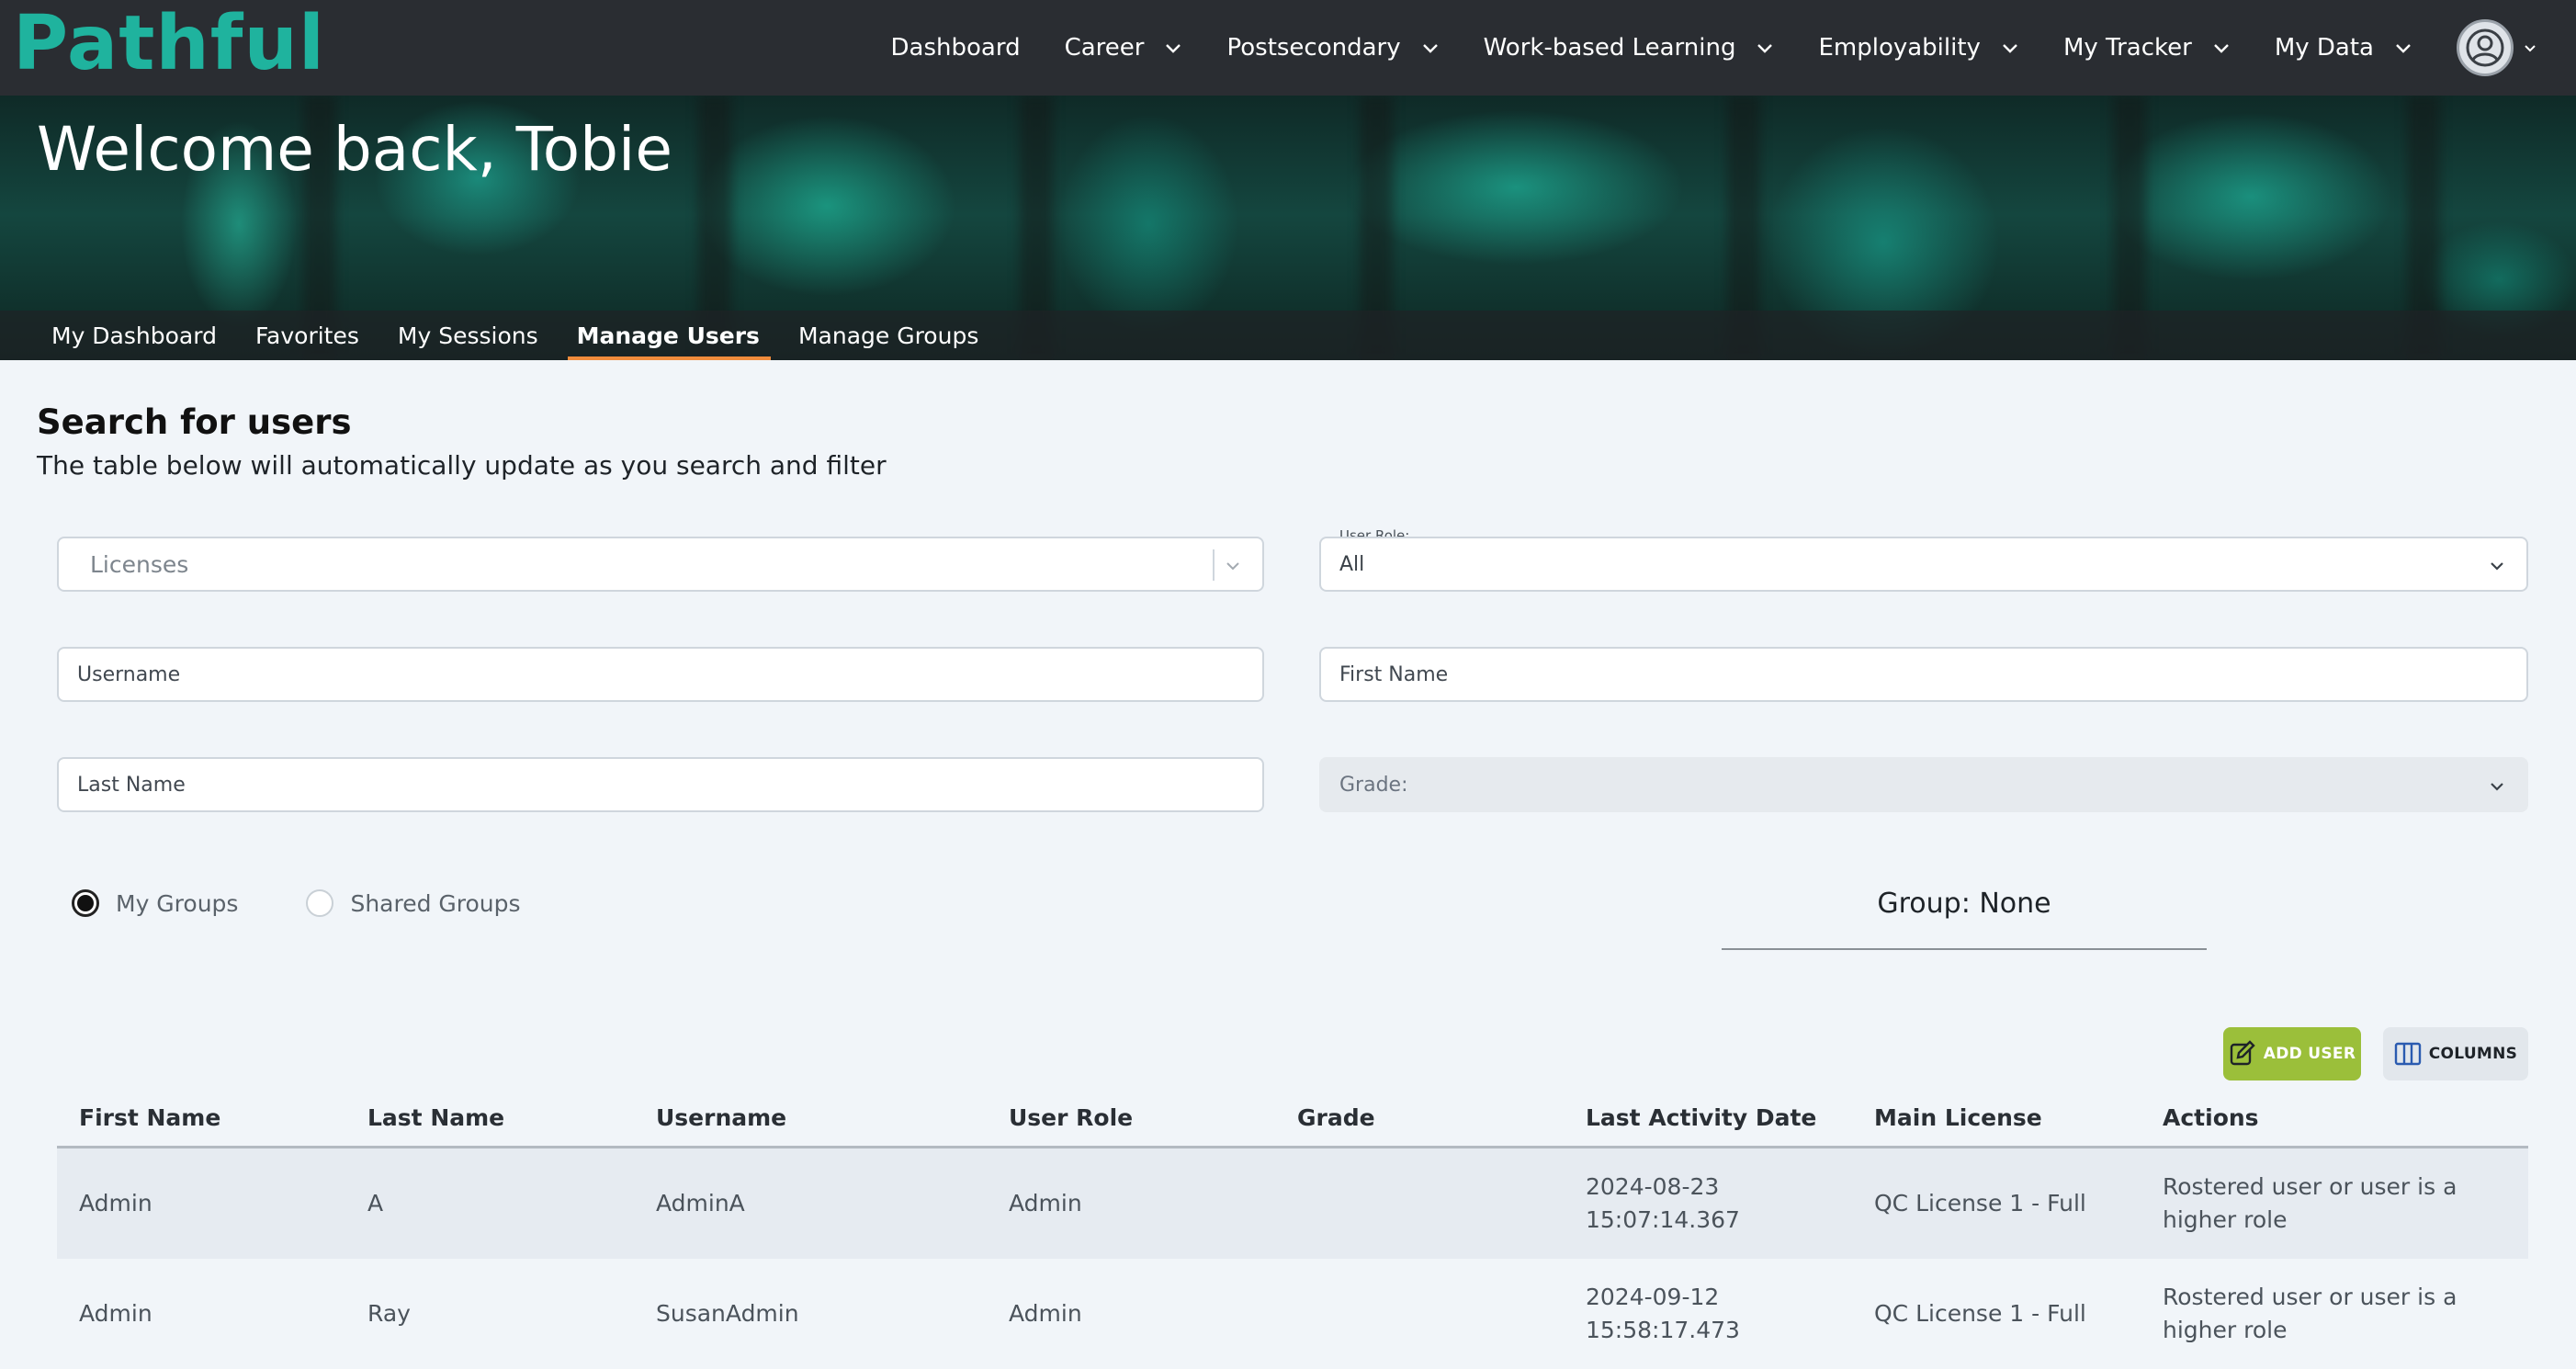  Describe the element at coordinates (700, 1203) in the screenshot. I see `cell-username: AdminA` at that location.